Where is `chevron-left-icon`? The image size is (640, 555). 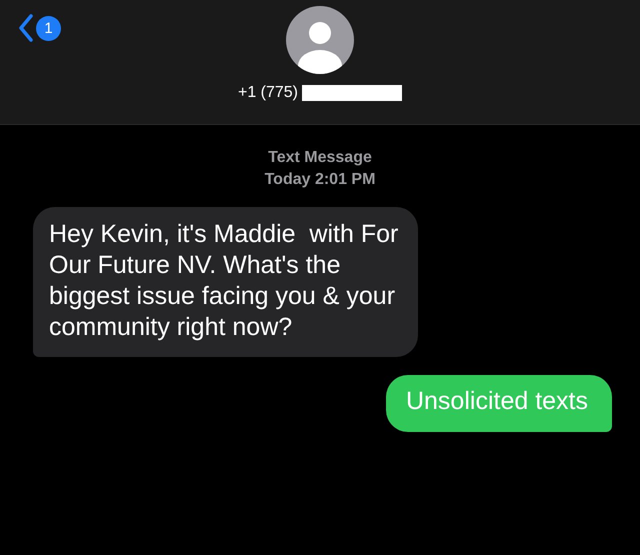 chevron-left-icon is located at coordinates (26, 28).